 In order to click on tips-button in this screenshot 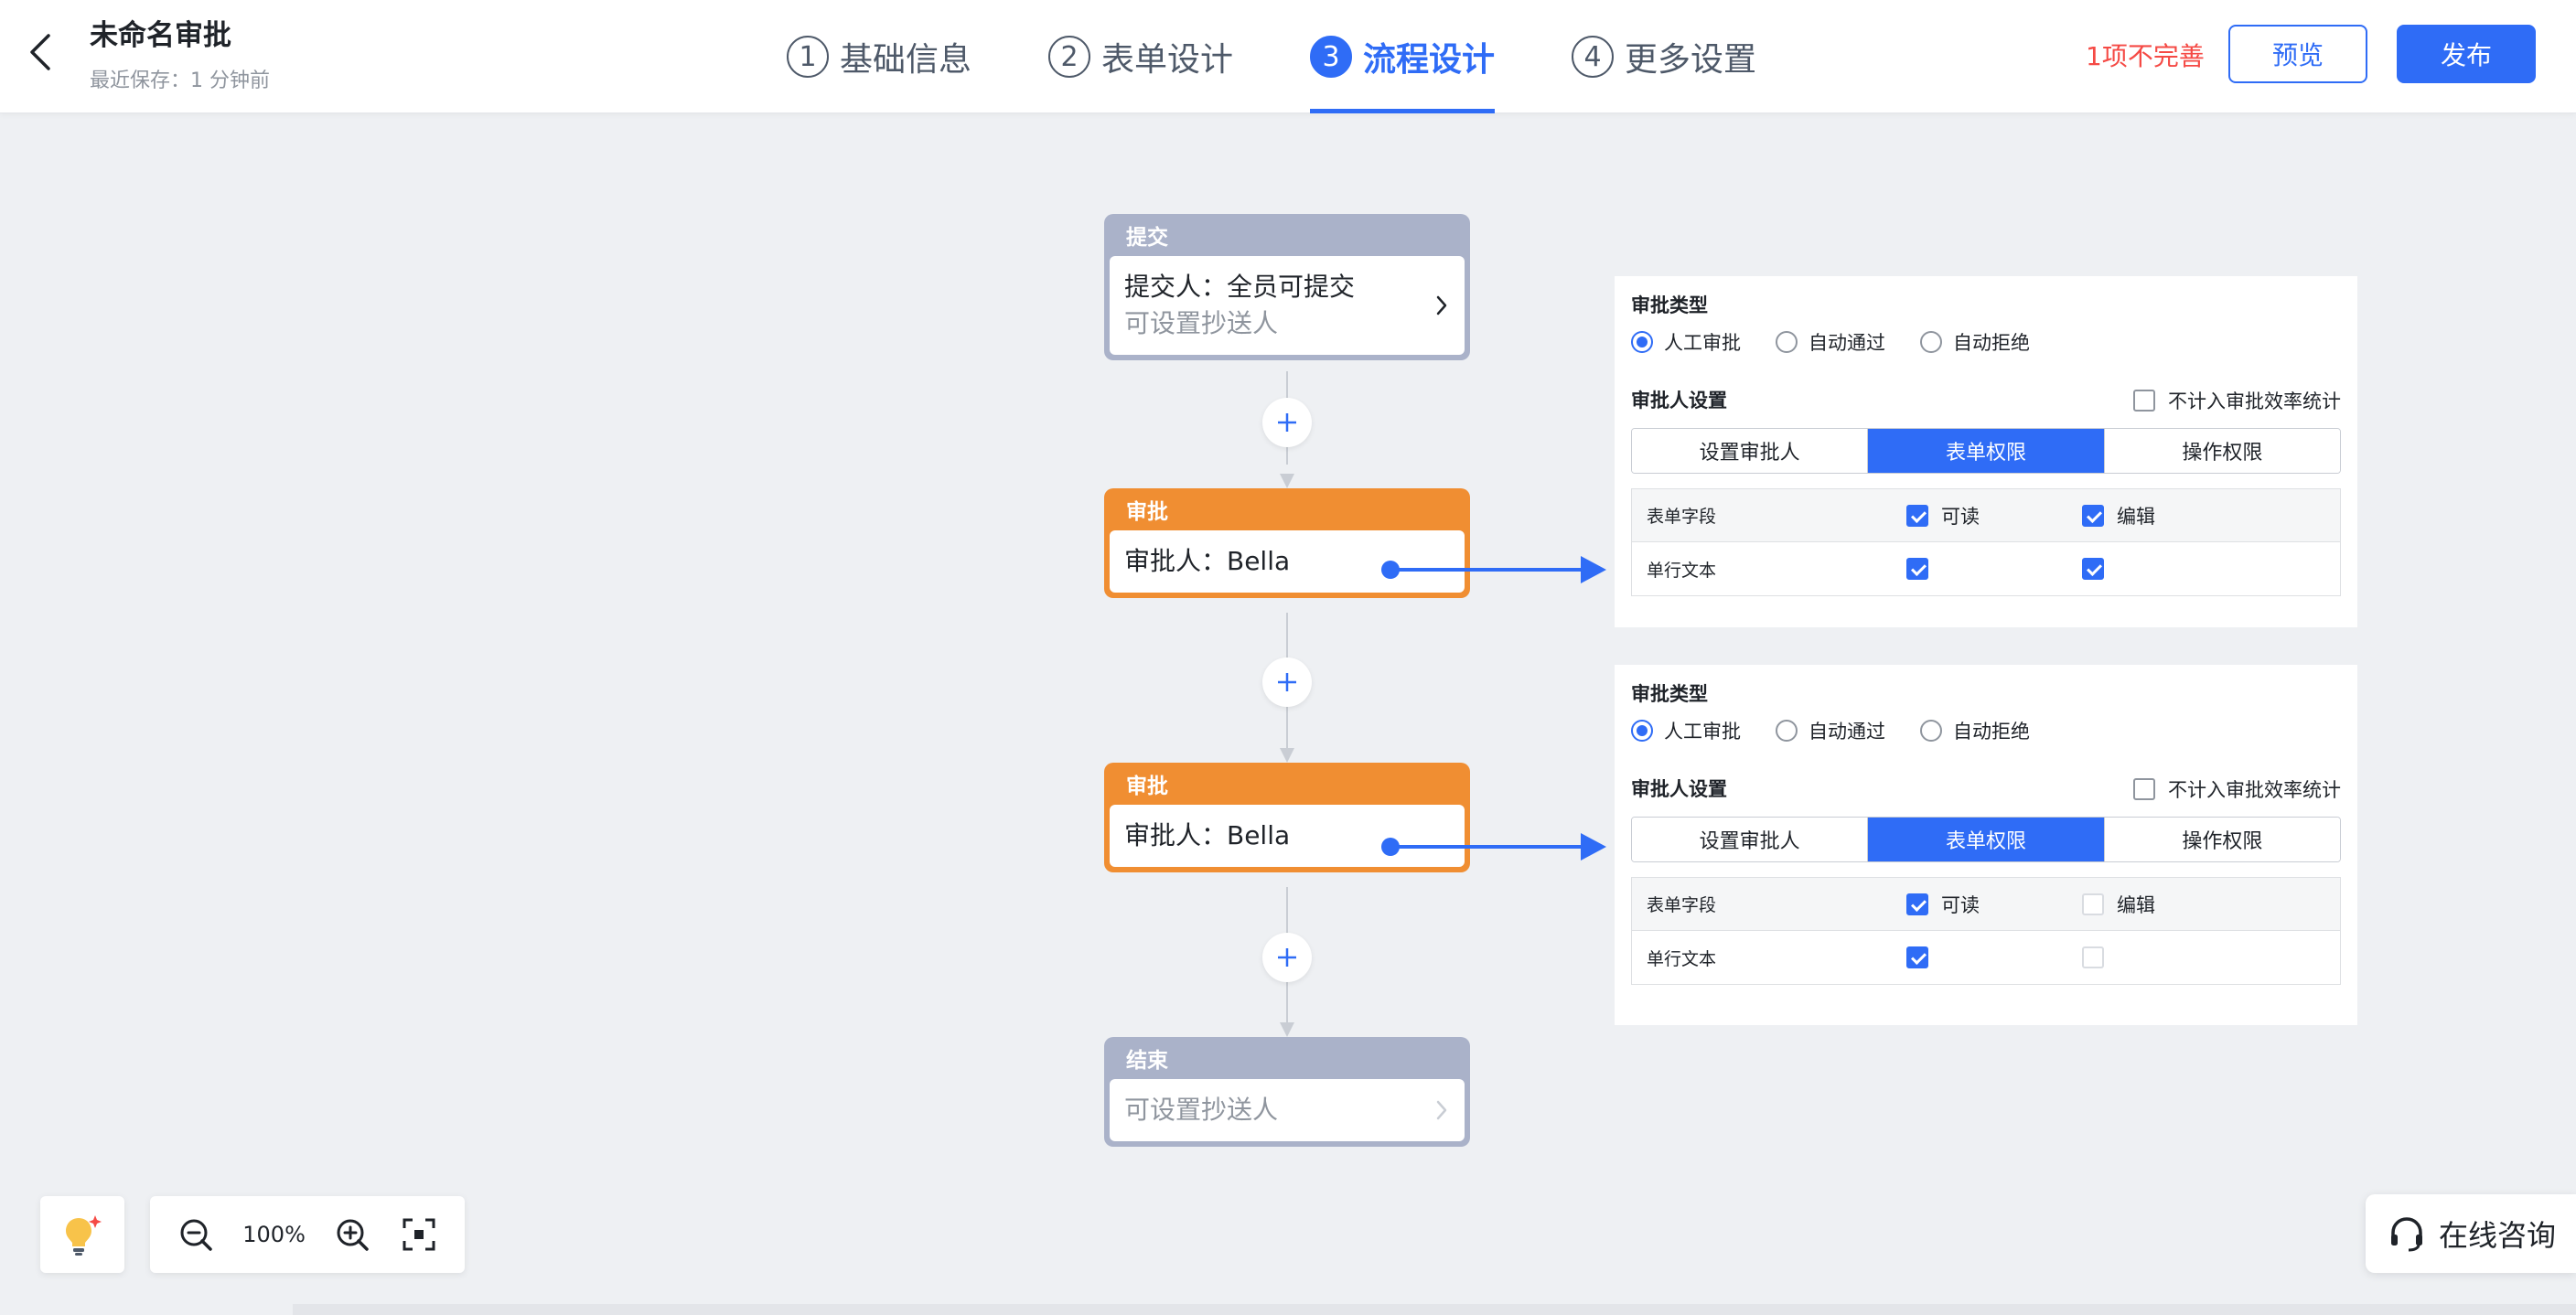, I will do `click(82, 1234)`.